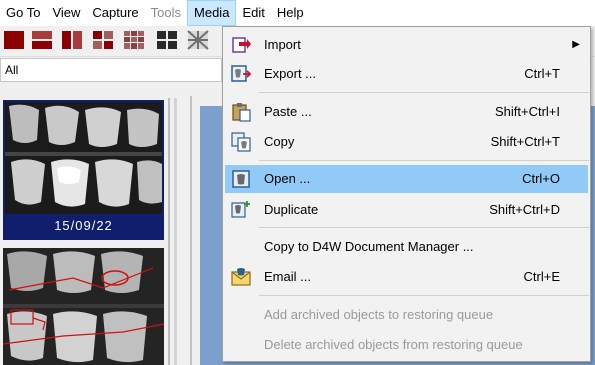  I want to click on menu-bar: Go To View Capture Tools Media Edit Help, so click(297, 13).